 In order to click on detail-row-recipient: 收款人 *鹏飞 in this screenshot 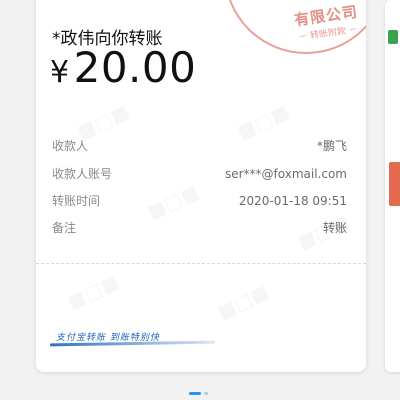, I will do `click(199, 145)`.